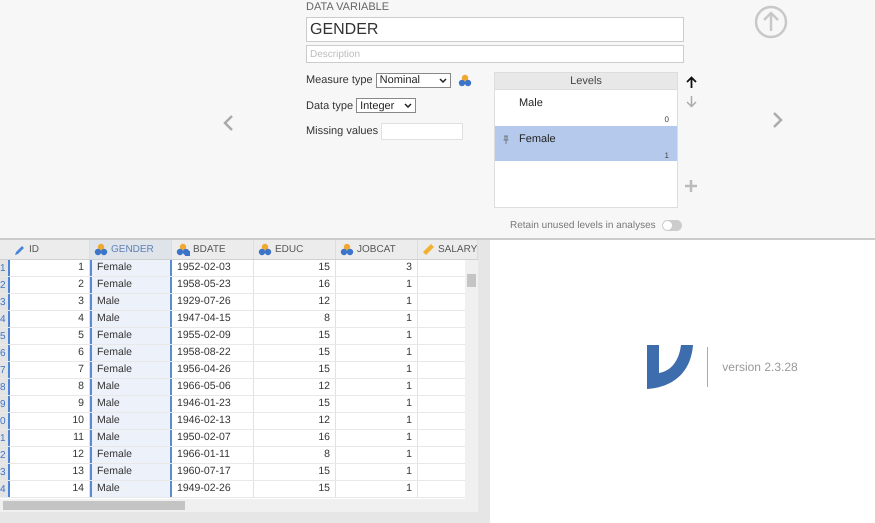 Image resolution: width=875 pixels, height=523 pixels. What do you see at coordinates (760, 367) in the screenshot?
I see `version-text: version 2.3.28` at bounding box center [760, 367].